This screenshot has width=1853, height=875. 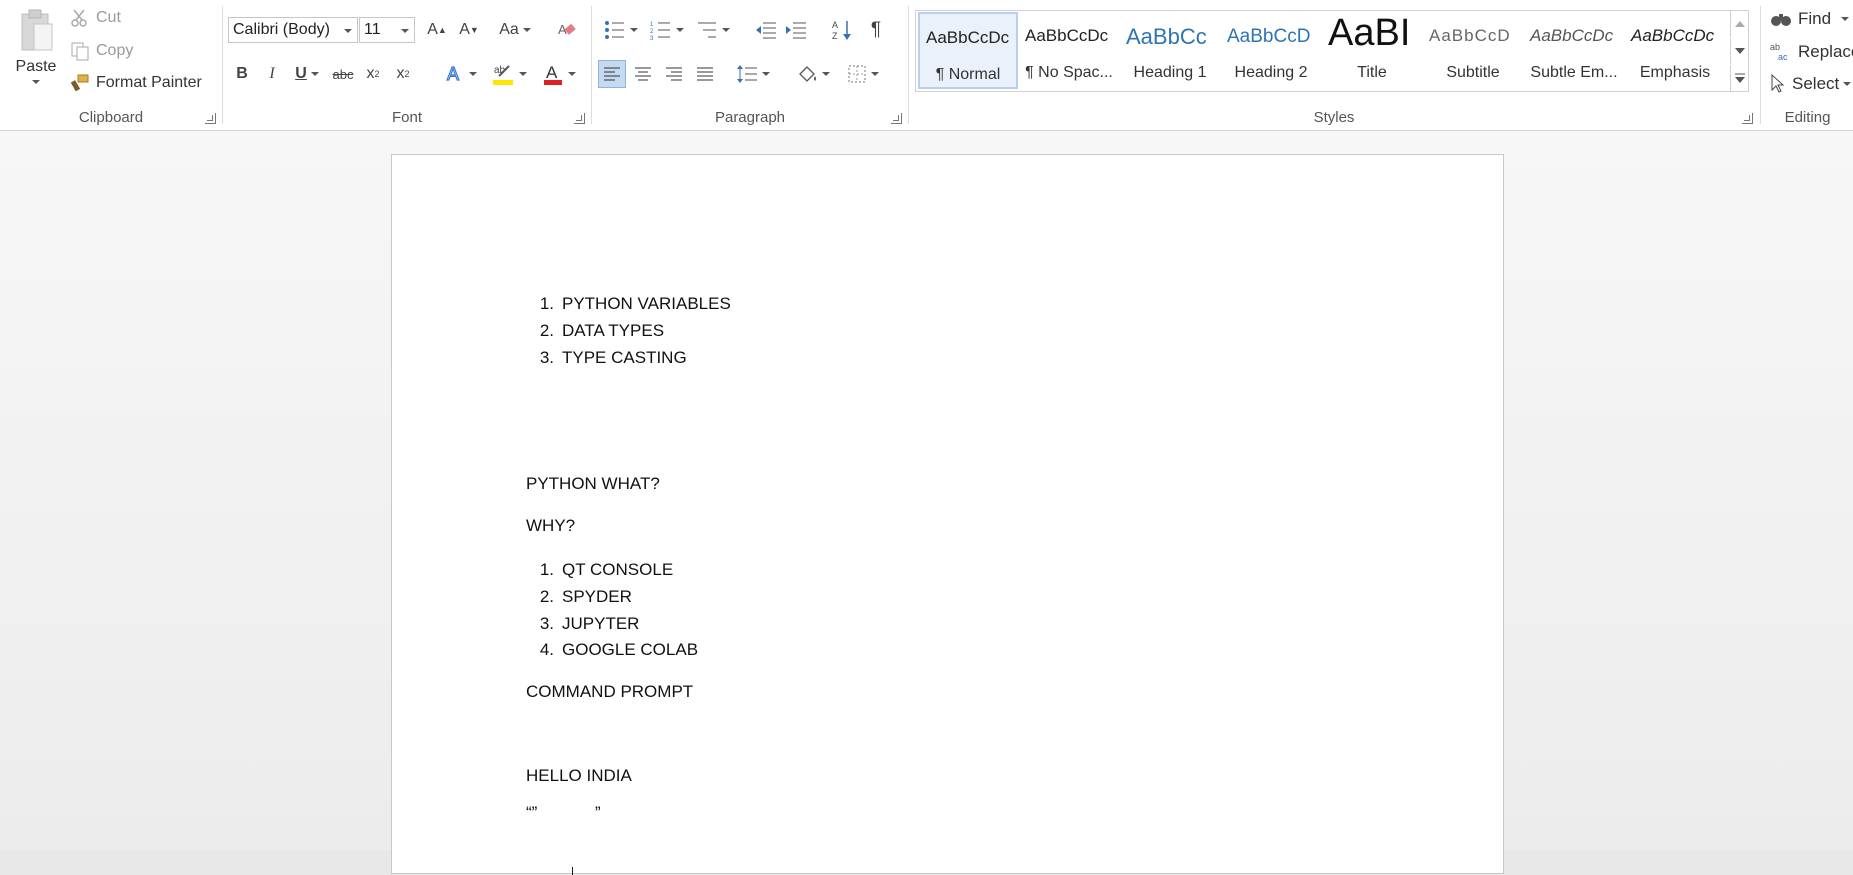 What do you see at coordinates (579, 118) in the screenshot?
I see `font-dialog-launcher` at bounding box center [579, 118].